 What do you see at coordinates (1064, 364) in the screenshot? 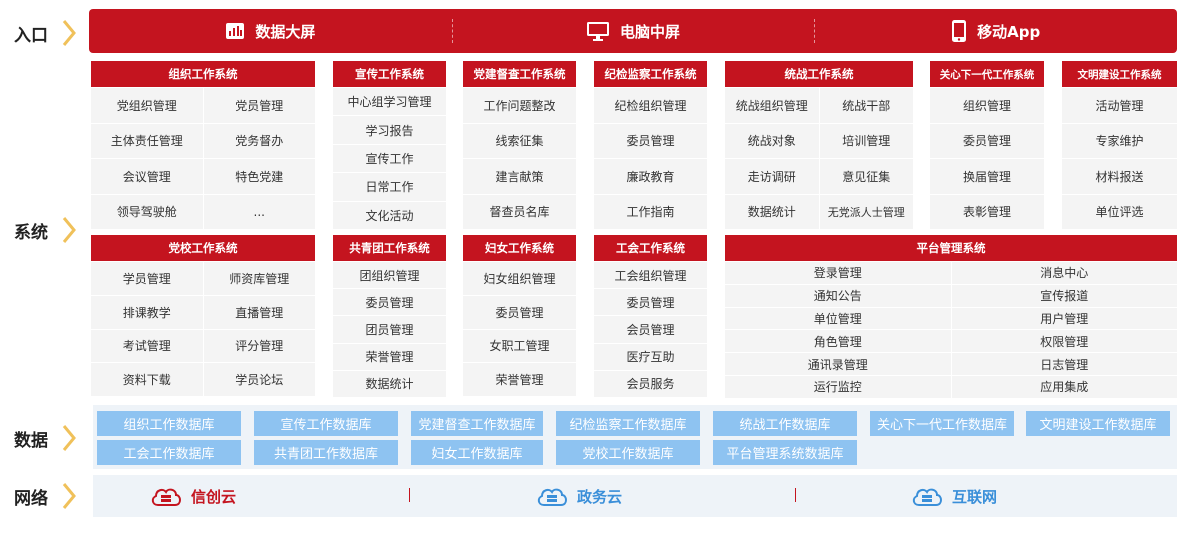
I see `module-item: 日志管理` at bounding box center [1064, 364].